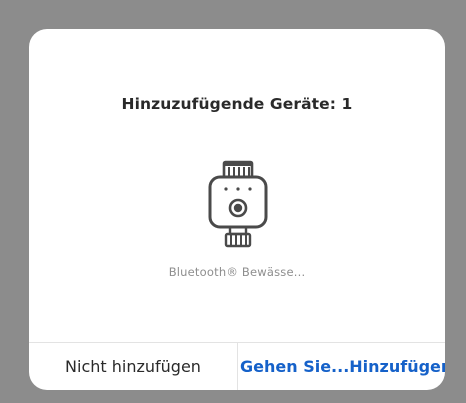 The height and width of the screenshot is (403, 466). Describe the element at coordinates (237, 104) in the screenshot. I see `dialog-title: Hinzuzufügende Geräte: 1` at that location.